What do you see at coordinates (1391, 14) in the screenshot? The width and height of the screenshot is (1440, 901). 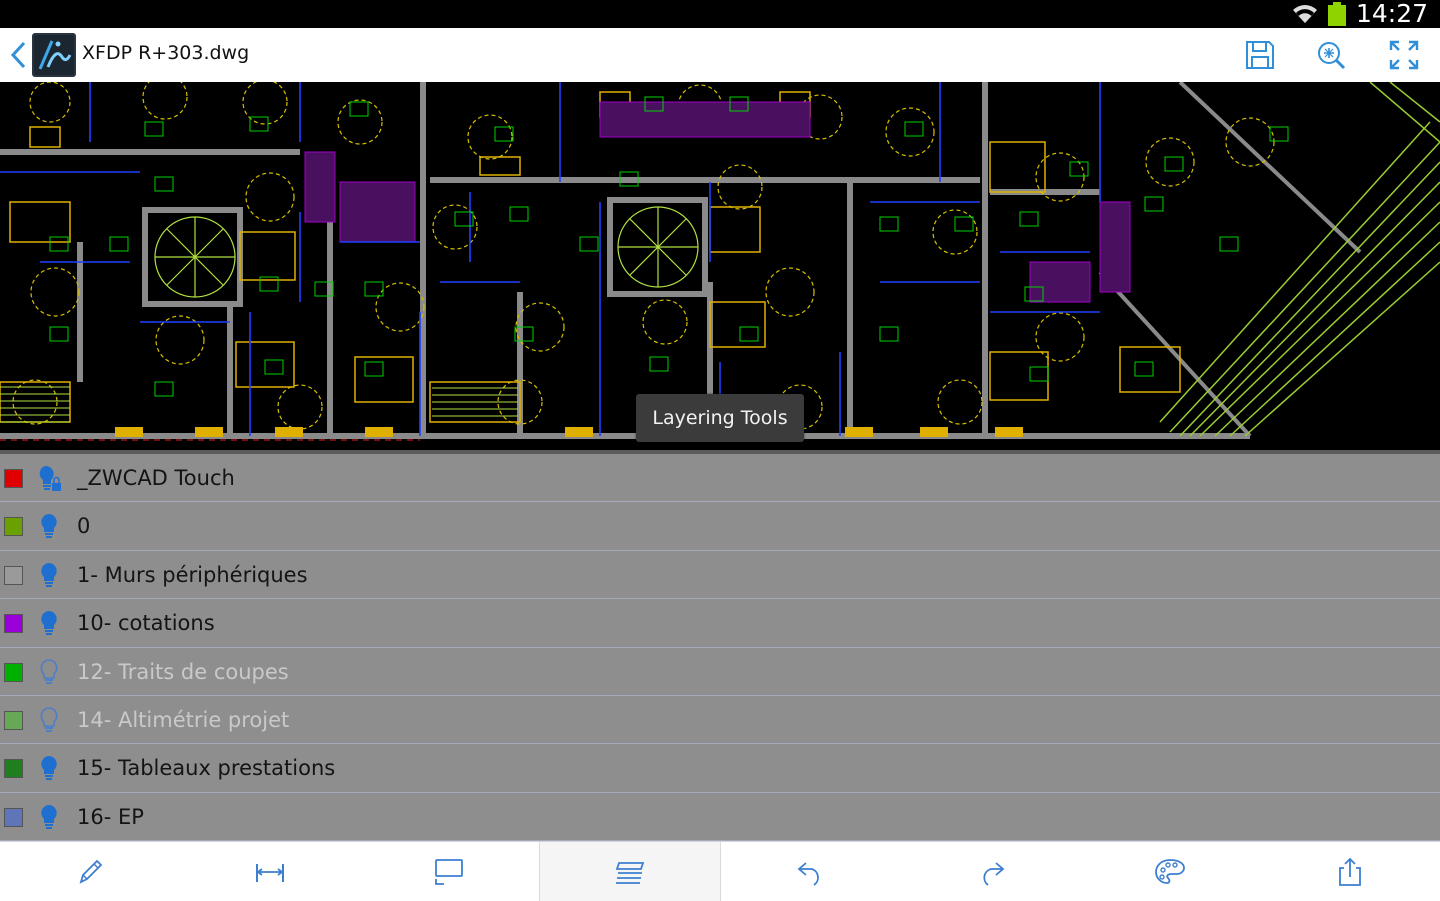 I see `clock: 14:27` at bounding box center [1391, 14].